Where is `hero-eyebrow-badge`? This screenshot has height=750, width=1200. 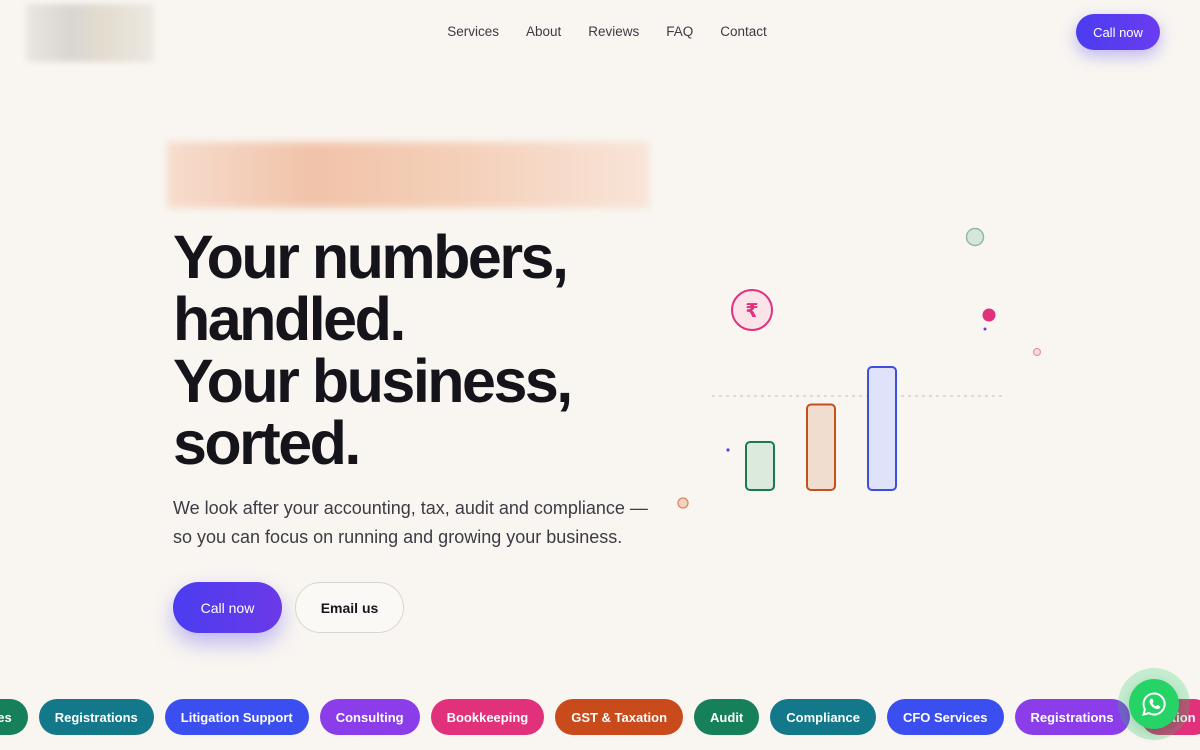
hero-eyebrow-badge is located at coordinates (408, 175).